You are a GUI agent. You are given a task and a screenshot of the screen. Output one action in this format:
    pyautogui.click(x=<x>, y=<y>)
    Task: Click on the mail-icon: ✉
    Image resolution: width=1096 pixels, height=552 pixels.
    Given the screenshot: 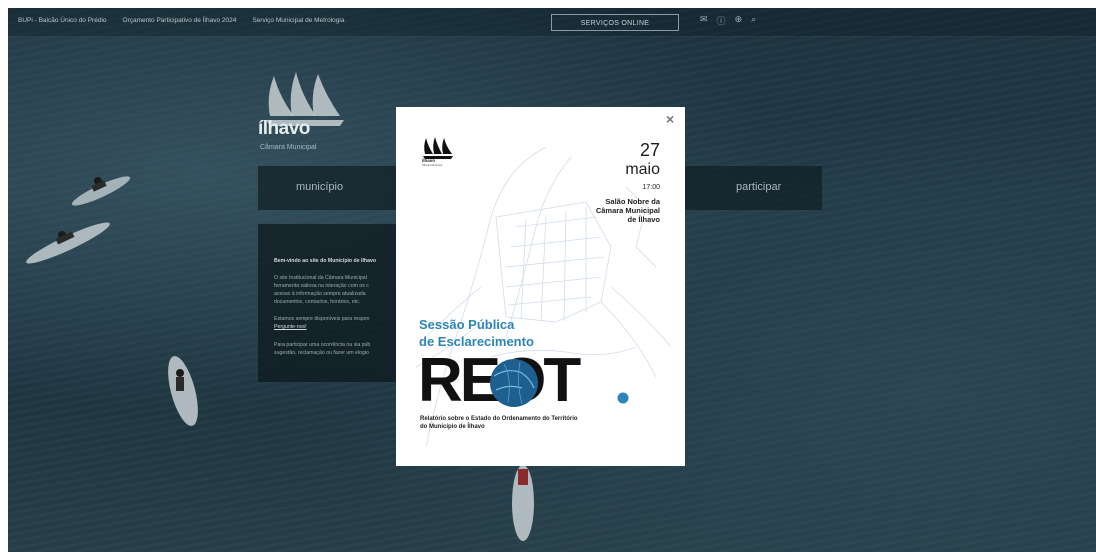 What is the action you would take?
    pyautogui.click(x=704, y=20)
    